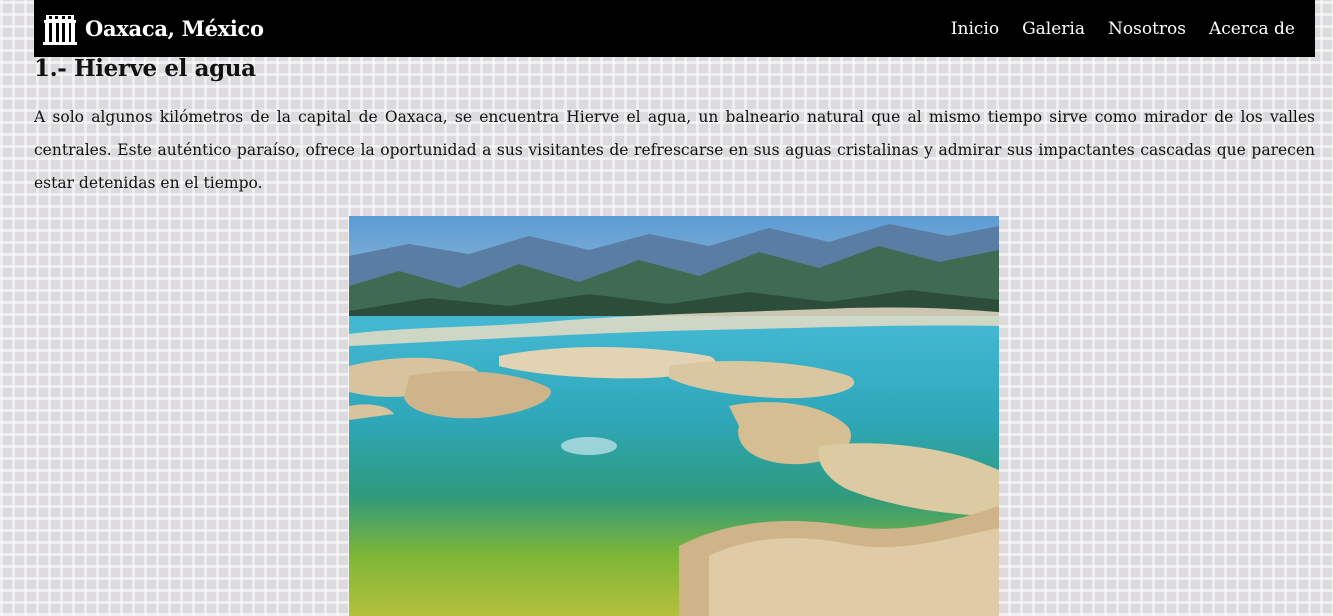  Describe the element at coordinates (975, 29) in the screenshot. I see `nav-link-inicio: Inicio` at that location.